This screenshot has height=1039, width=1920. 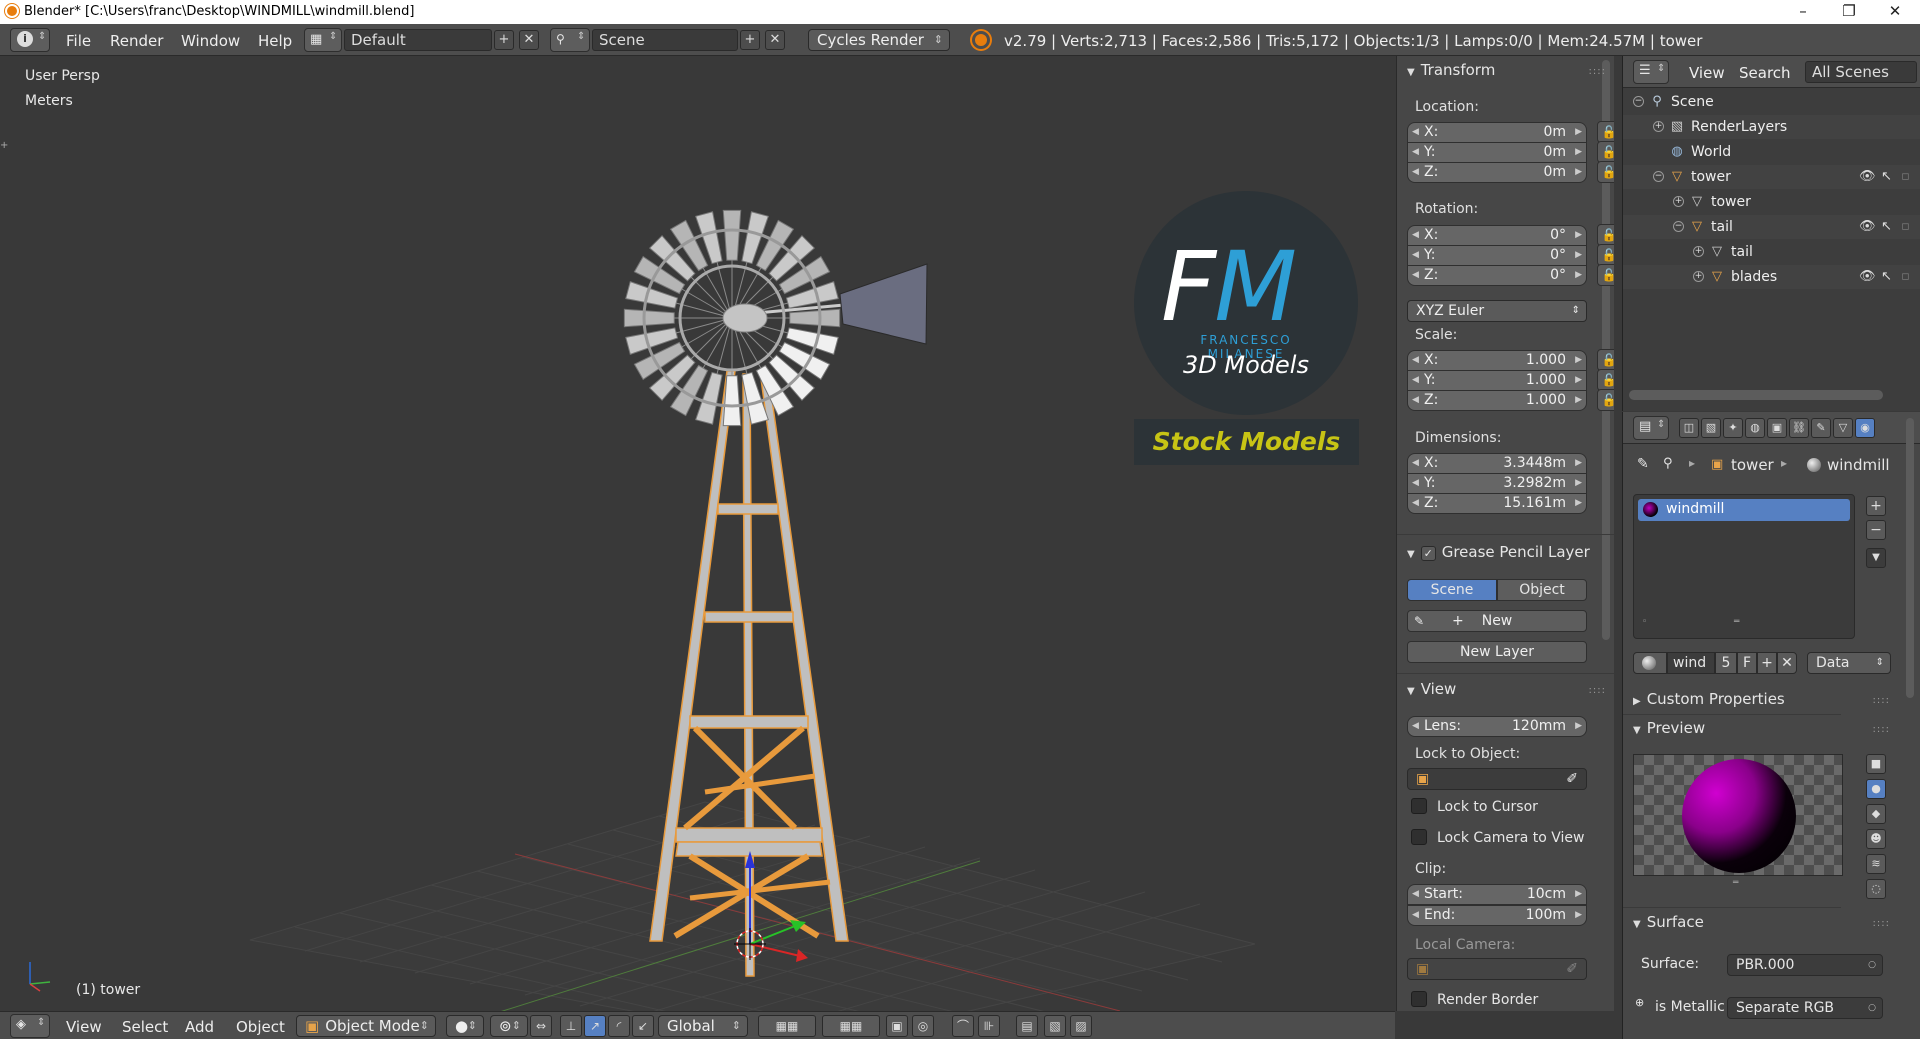 I want to click on lock-layers-icon: ▣, so click(x=897, y=1026).